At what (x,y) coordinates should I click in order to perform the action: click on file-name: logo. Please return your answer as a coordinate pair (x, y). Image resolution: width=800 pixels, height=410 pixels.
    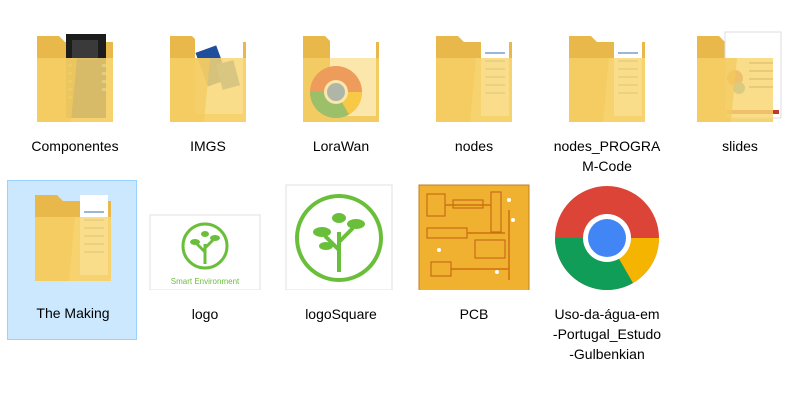
    Looking at the image, I should click on (205, 314).